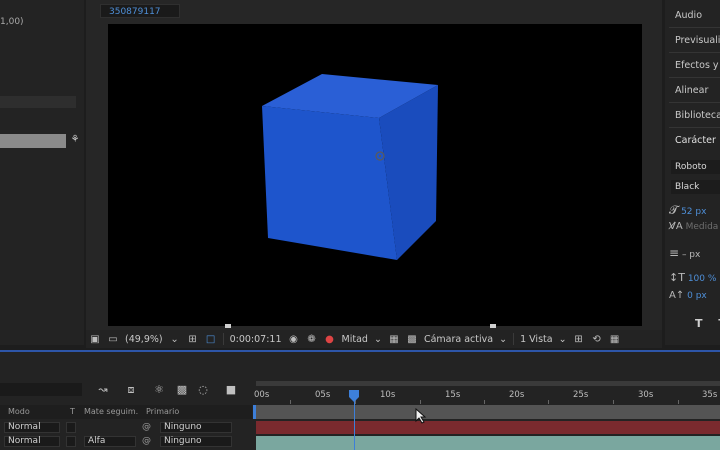 Image resolution: width=720 pixels, height=450 pixels. Describe the element at coordinates (126, 427) in the screenshot. I see `layer-row: Normal @ Ninguno` at that location.